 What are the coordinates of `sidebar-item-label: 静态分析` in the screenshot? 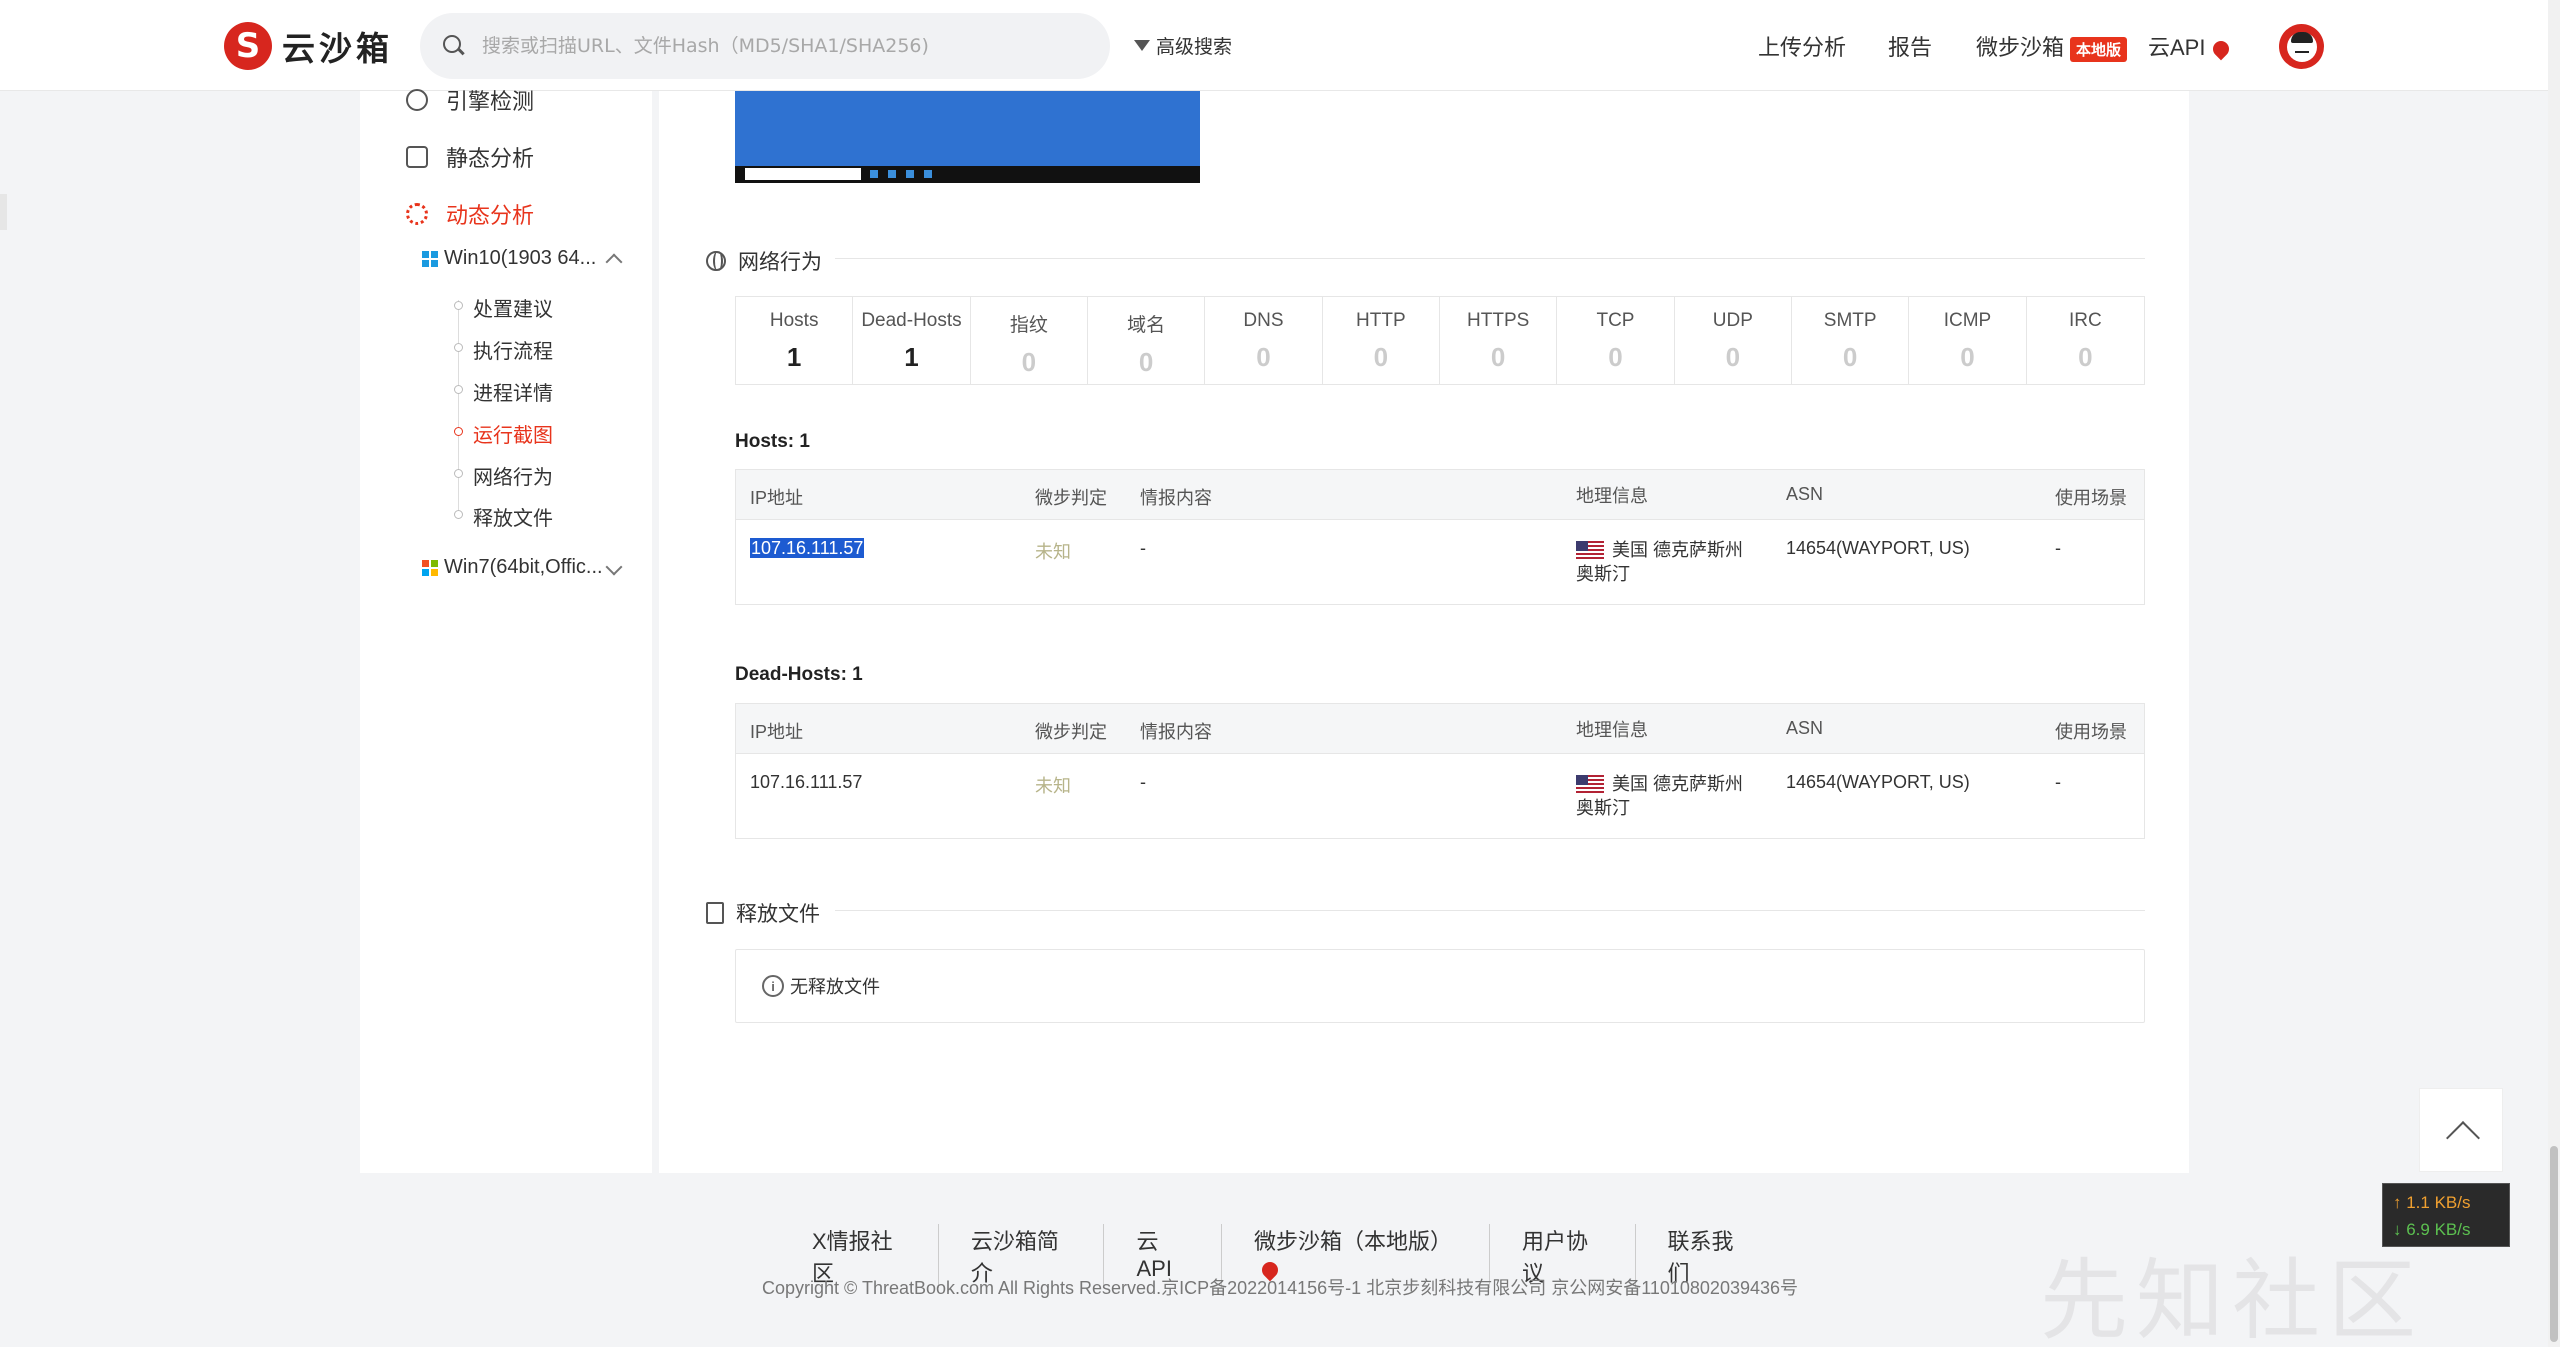 It's located at (490, 158).